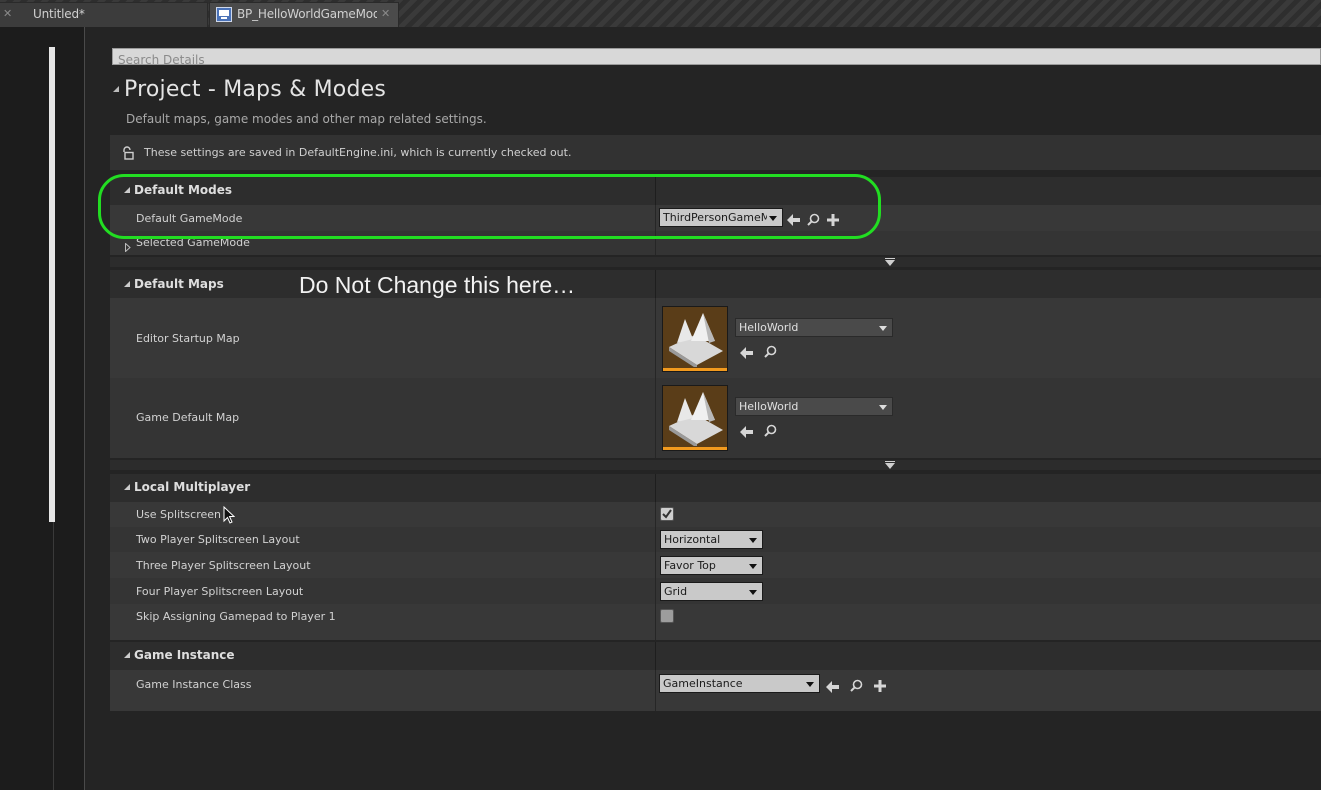 This screenshot has width=1321, height=790. Describe the element at coordinates (703, 683) in the screenshot. I see `dropdown-value: GameInstance` at that location.